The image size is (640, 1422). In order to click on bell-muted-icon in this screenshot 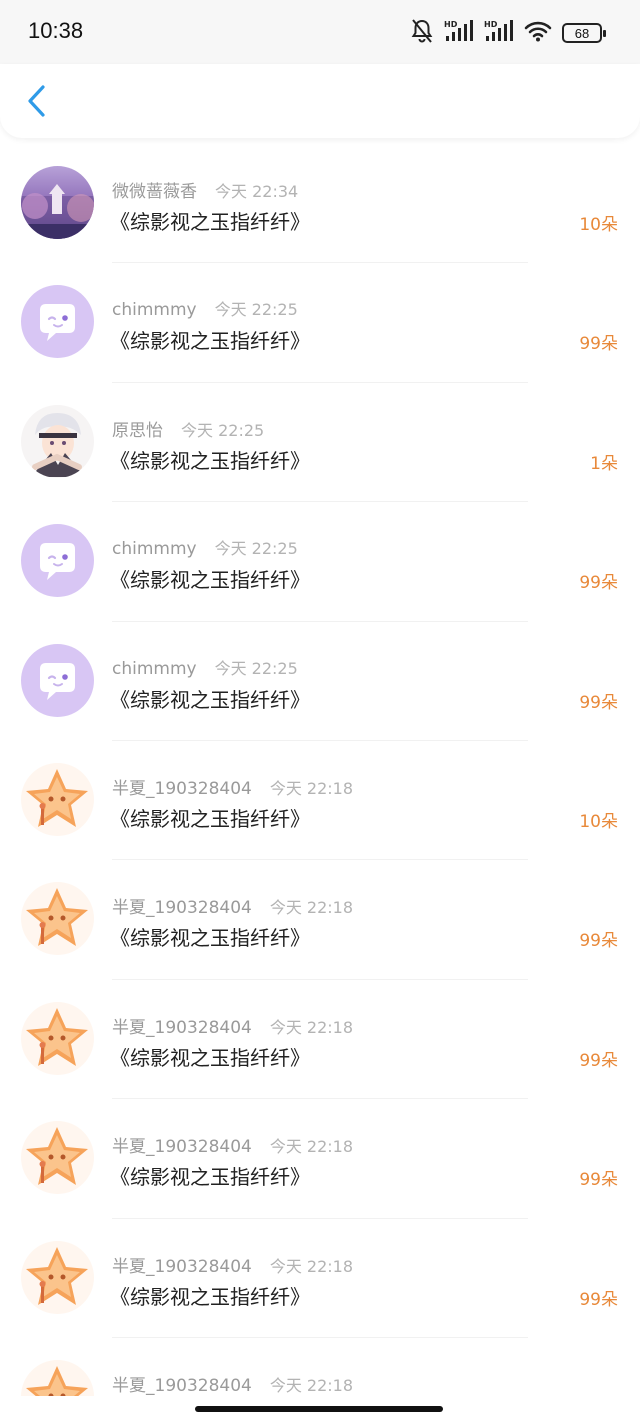, I will do `click(422, 33)`.